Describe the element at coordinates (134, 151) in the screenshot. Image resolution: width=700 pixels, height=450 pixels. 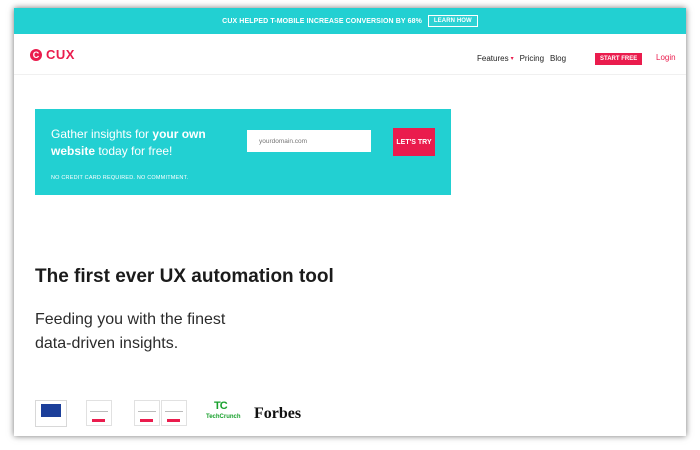
I see `banner-text-part: today for free!` at that location.